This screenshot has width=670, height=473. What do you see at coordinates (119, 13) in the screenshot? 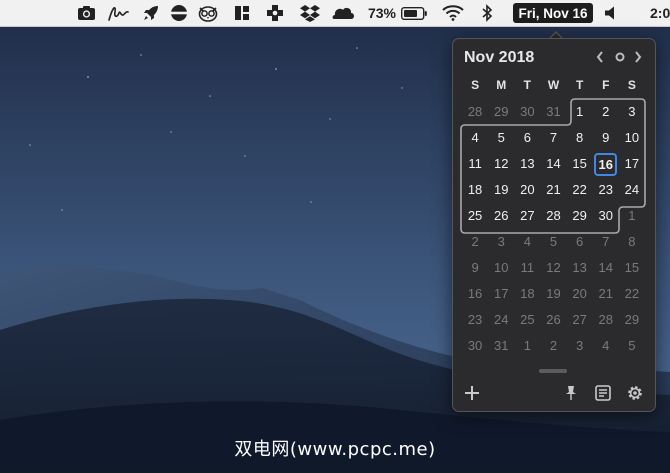
I see `signature-icon` at bounding box center [119, 13].